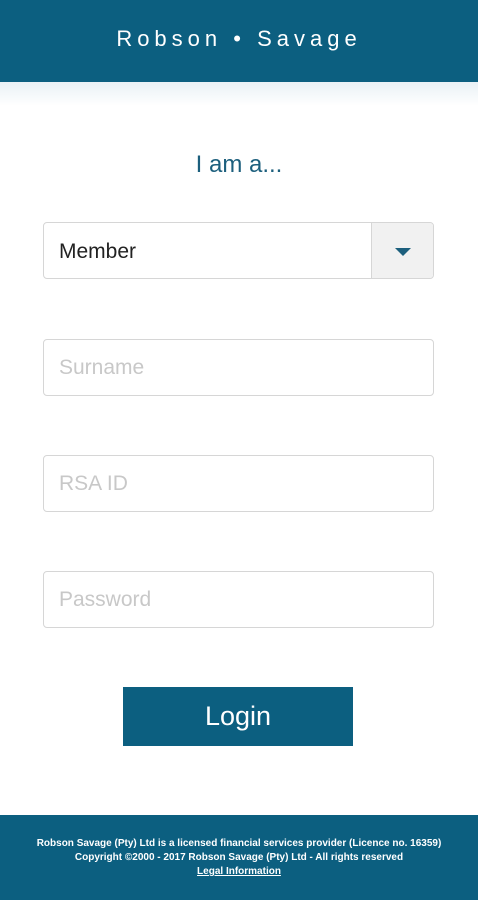 This screenshot has height=900, width=478. I want to click on role-select-toggle, so click(402, 250).